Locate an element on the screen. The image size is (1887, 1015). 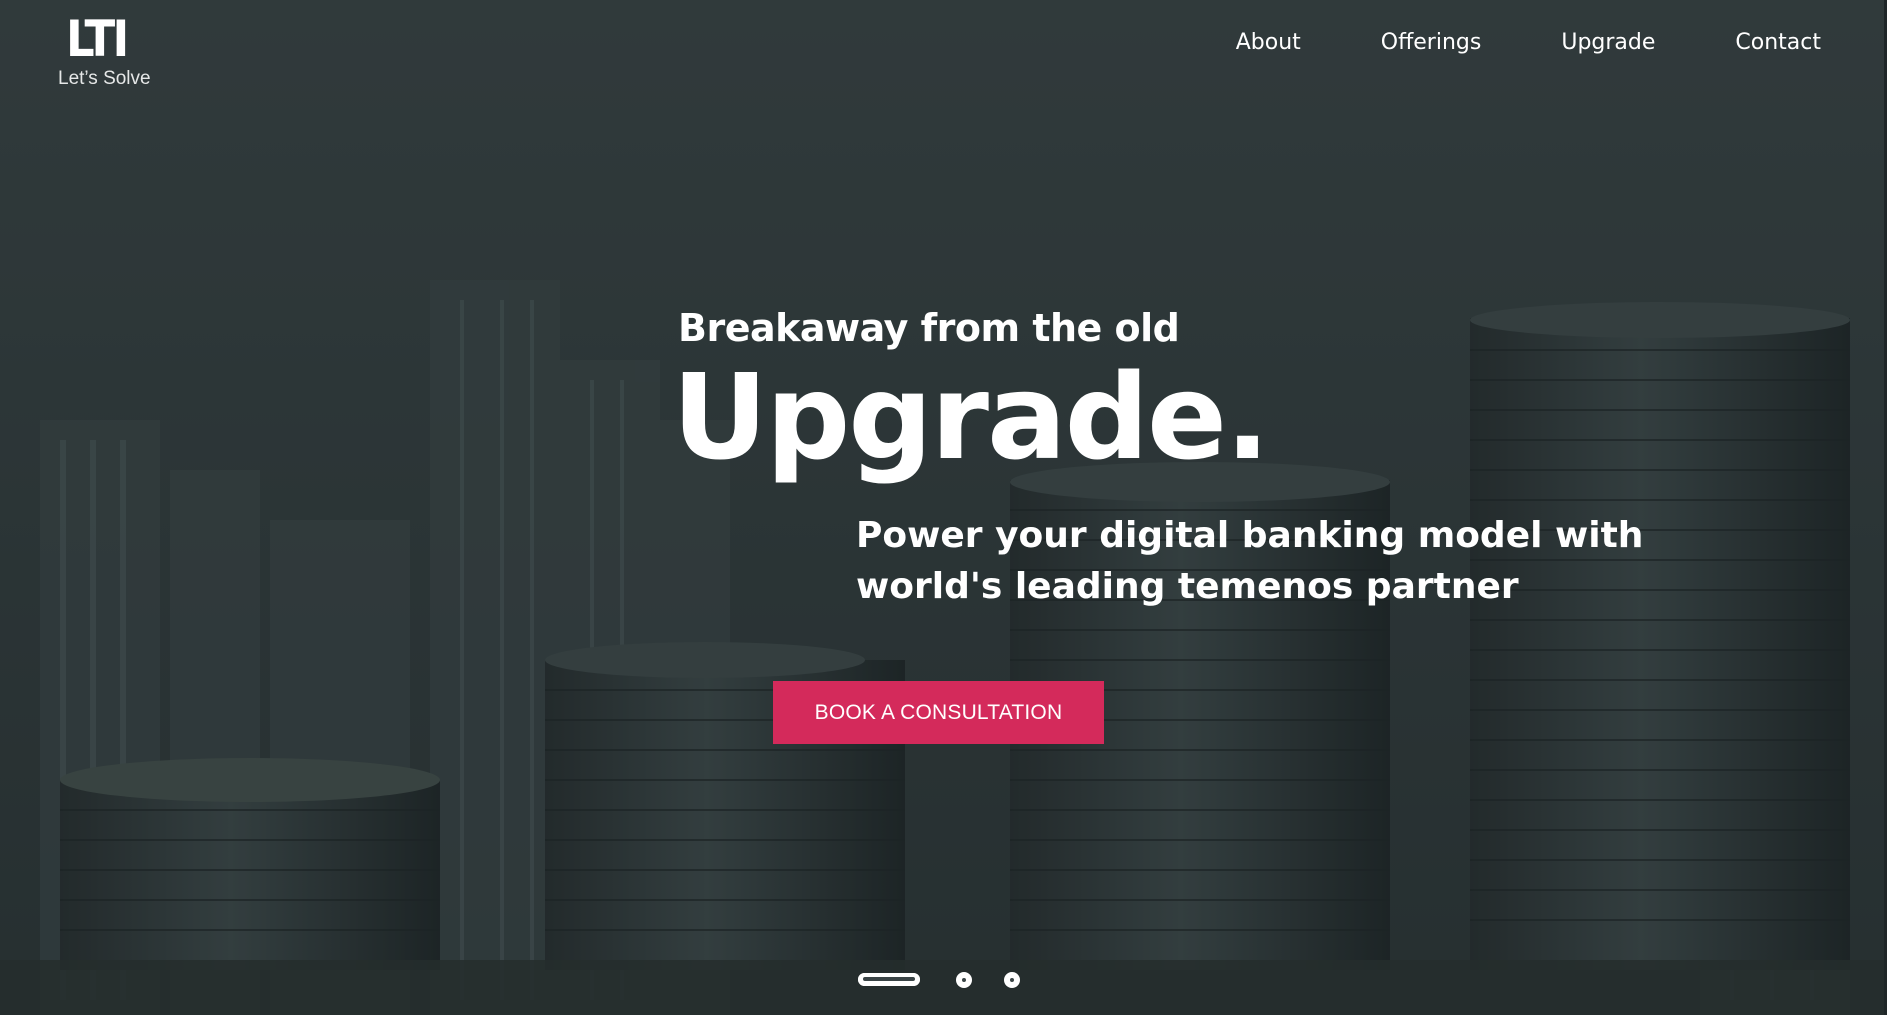
main-nav: About Offerings Upgrade Contact is located at coordinates (1488, 43).